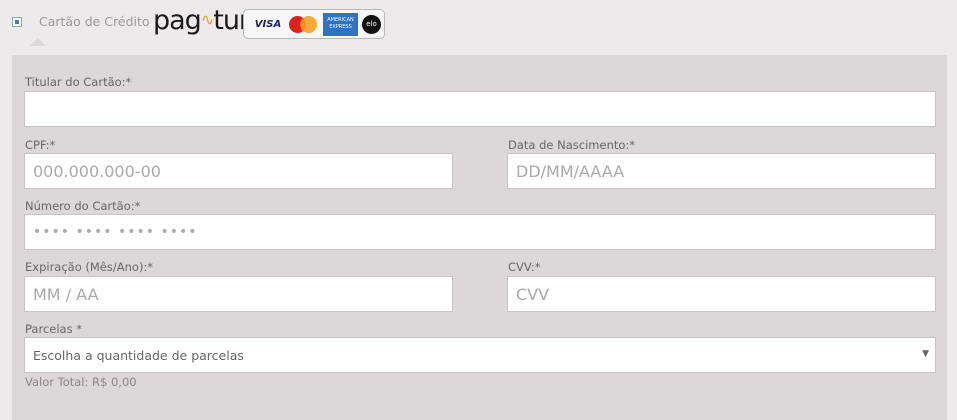 The height and width of the screenshot is (420, 957). What do you see at coordinates (94, 21) in the screenshot?
I see `payment-method-label: Cartão de Crédito` at bounding box center [94, 21].